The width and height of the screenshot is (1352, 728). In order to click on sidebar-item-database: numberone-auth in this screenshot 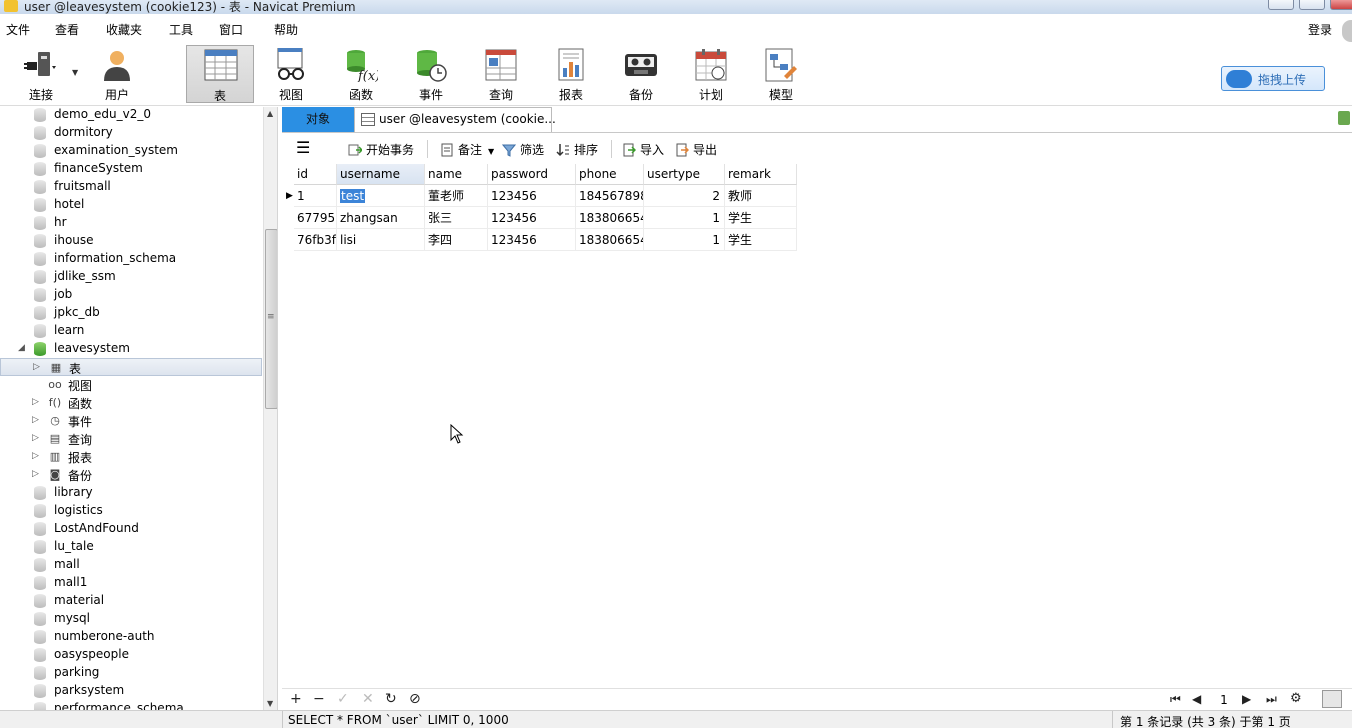, I will do `click(131, 637)`.